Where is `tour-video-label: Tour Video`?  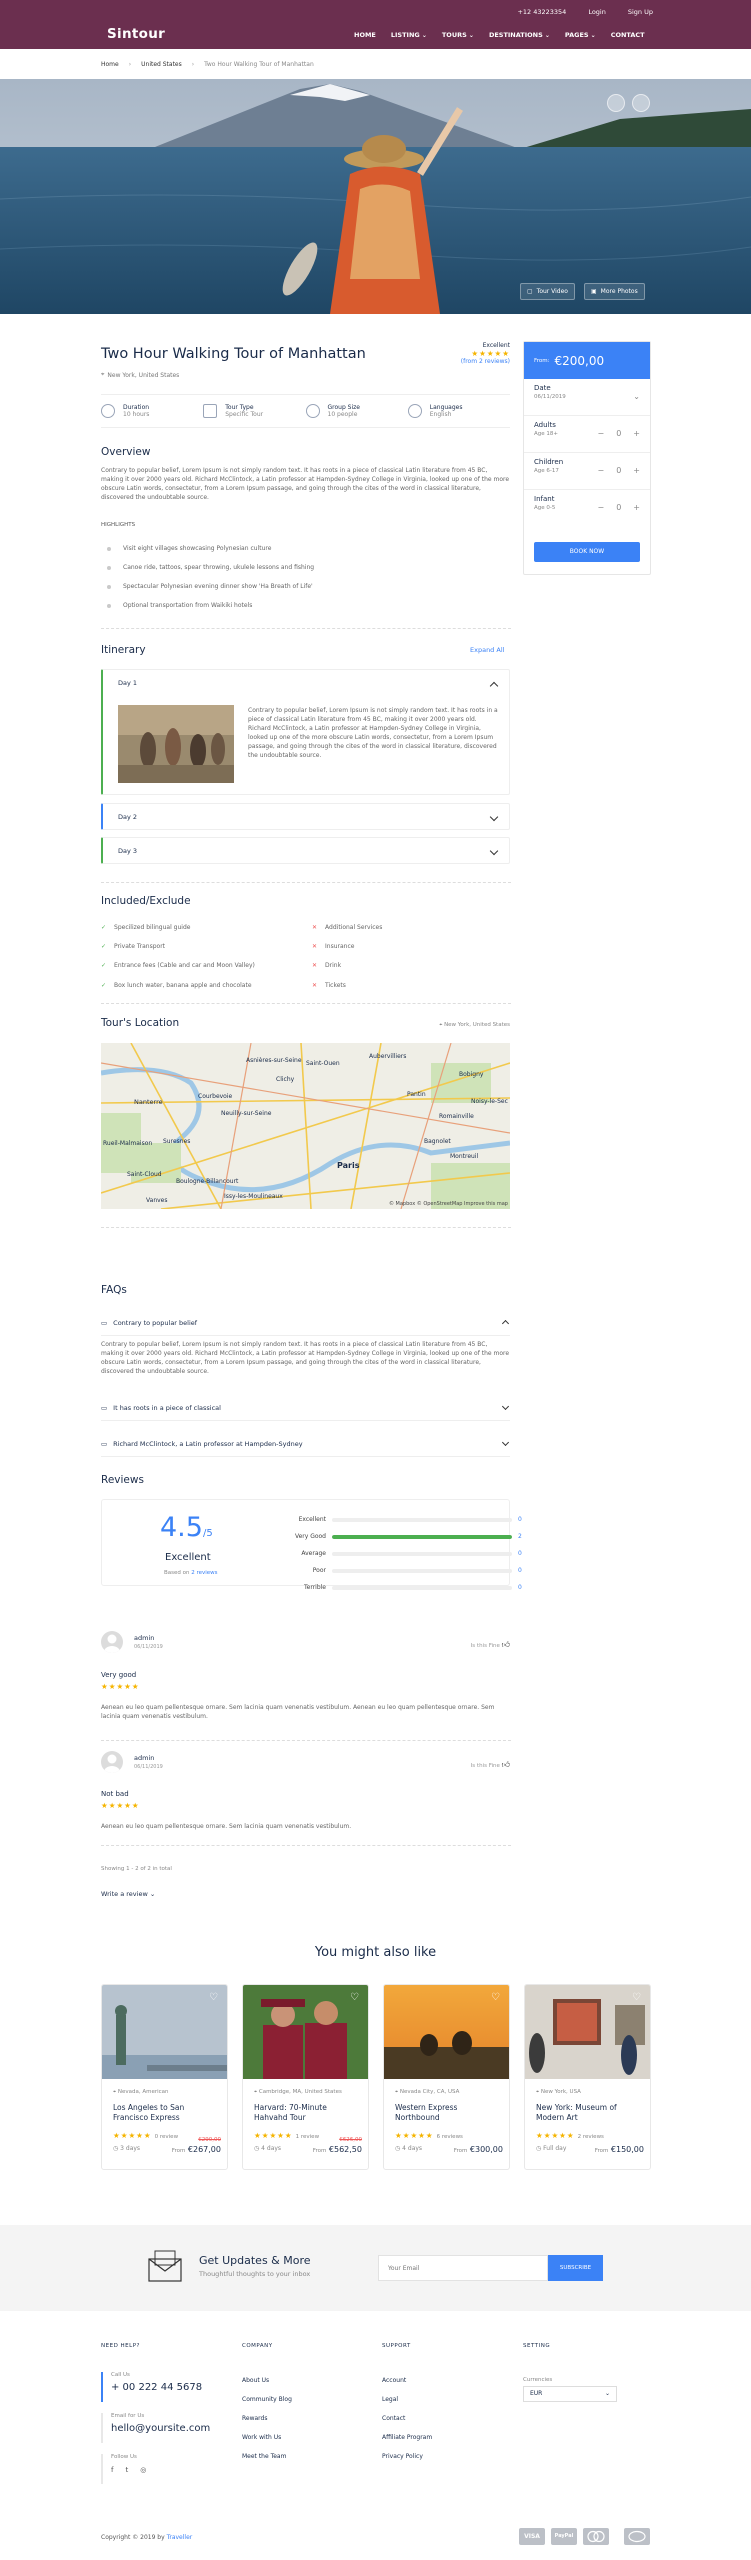
tour-video-label: Tour Video is located at coordinates (552, 291).